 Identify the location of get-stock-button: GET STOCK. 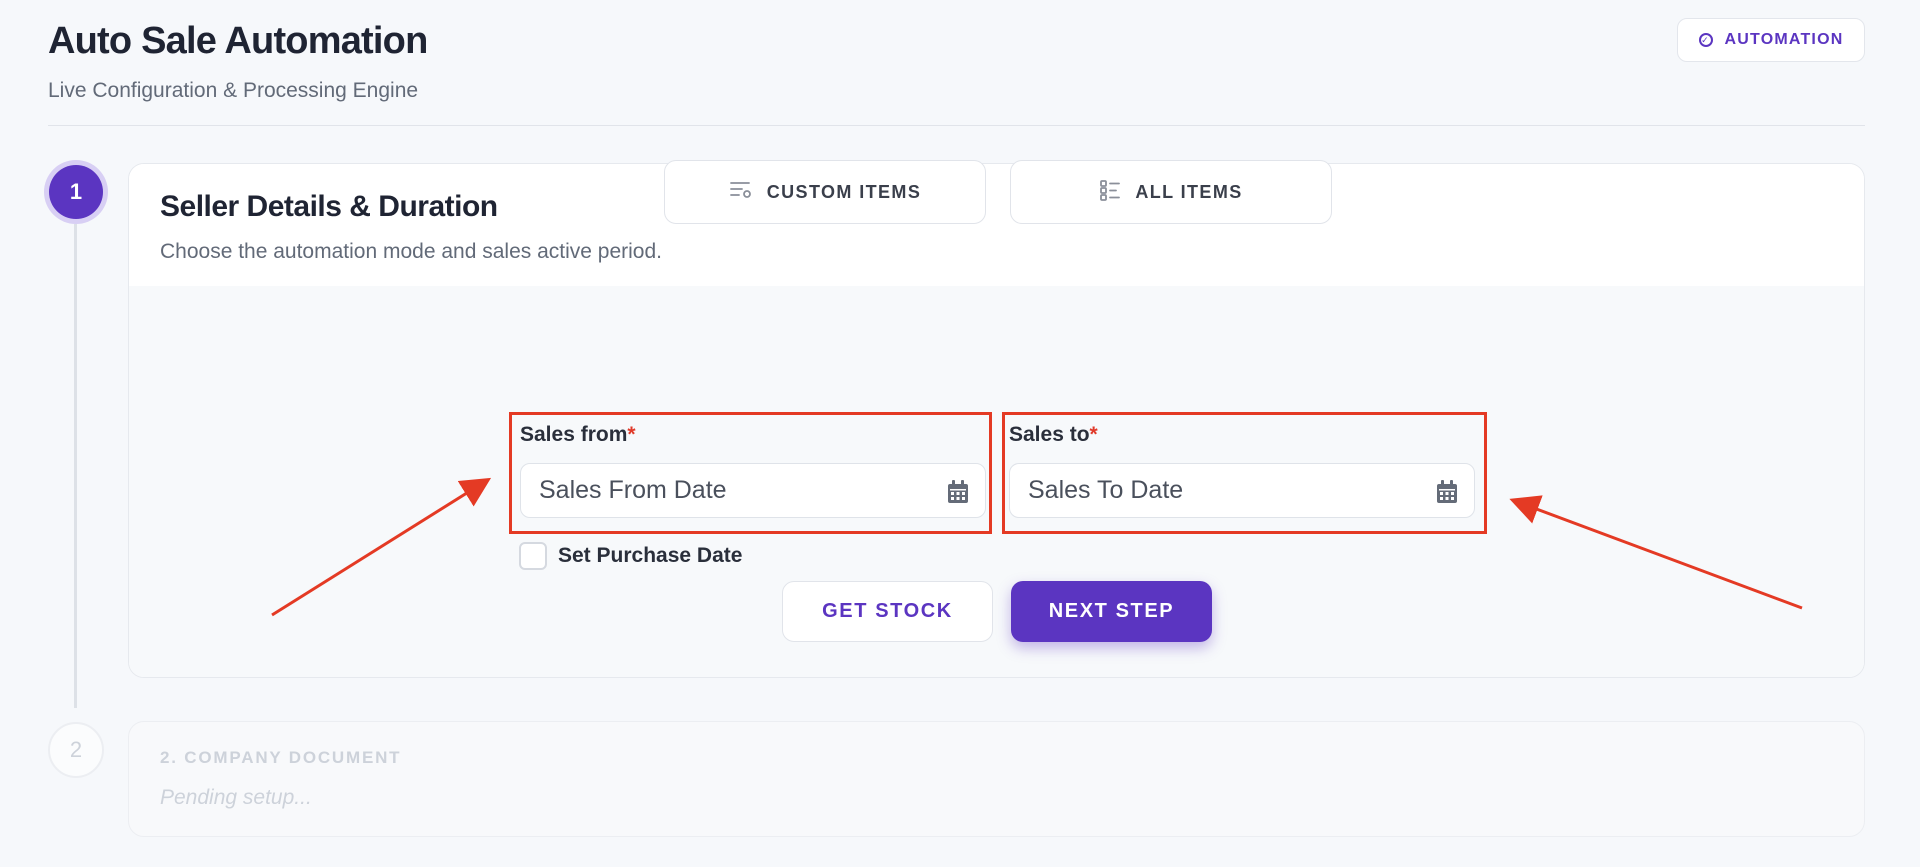
(887, 611).